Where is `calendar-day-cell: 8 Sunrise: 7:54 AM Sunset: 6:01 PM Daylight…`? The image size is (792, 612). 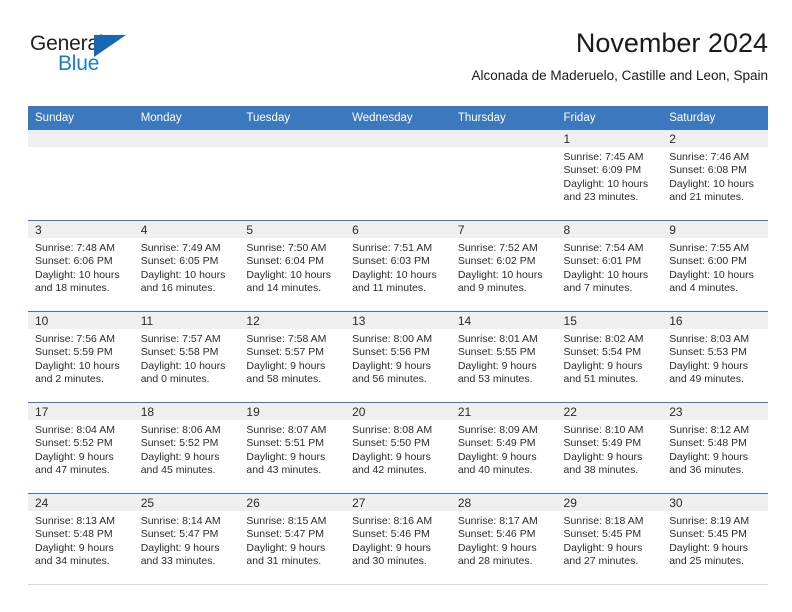 calendar-day-cell: 8 Sunrise: 7:54 AM Sunset: 6:01 PM Daylight… is located at coordinates (609, 266).